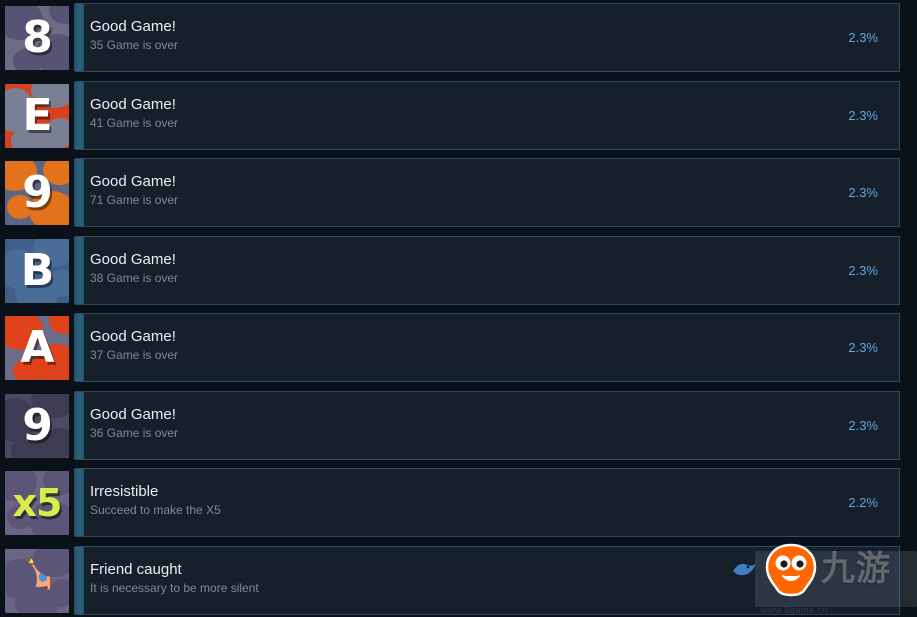 The height and width of the screenshot is (617, 917). I want to click on achievement-icon-glyph: B, so click(37, 270).